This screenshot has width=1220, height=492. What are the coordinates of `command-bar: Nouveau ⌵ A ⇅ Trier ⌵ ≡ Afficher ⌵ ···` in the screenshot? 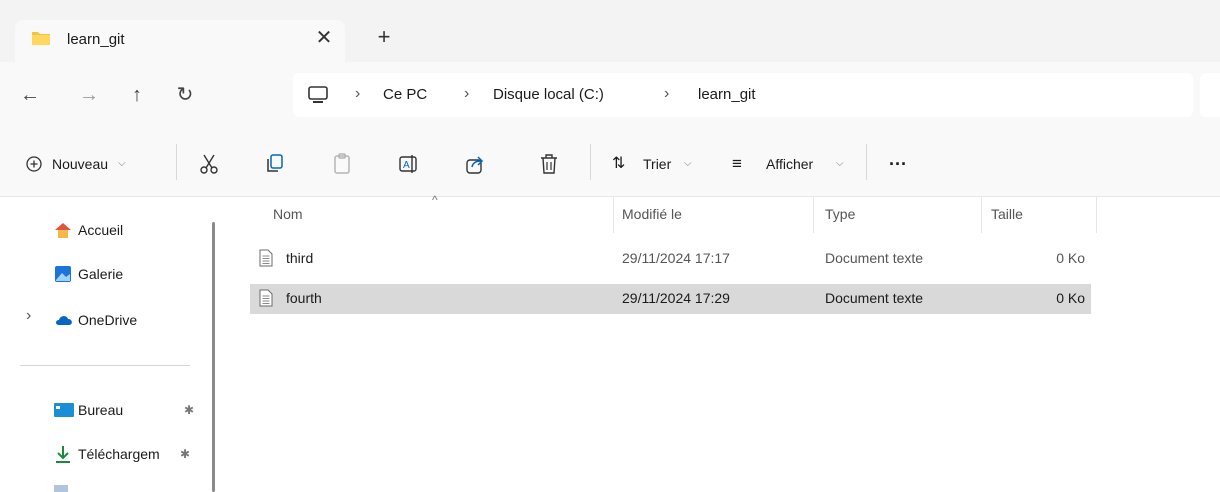 It's located at (610, 164).